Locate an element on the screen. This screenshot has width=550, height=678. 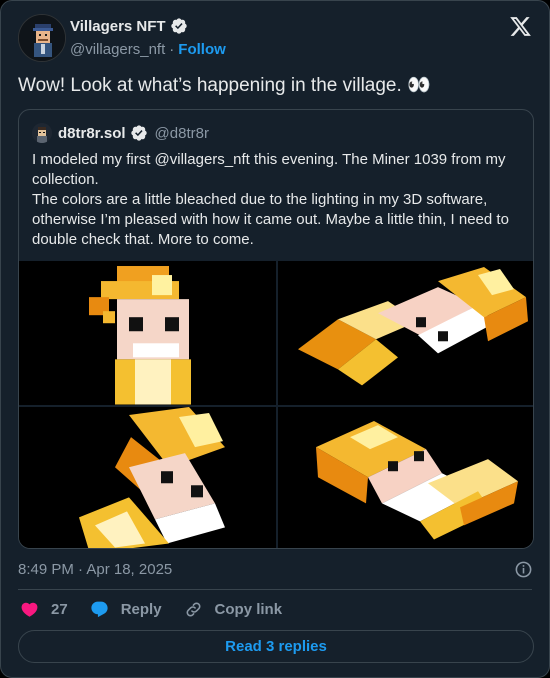
media-image-isometric-view is located at coordinates (405, 477).